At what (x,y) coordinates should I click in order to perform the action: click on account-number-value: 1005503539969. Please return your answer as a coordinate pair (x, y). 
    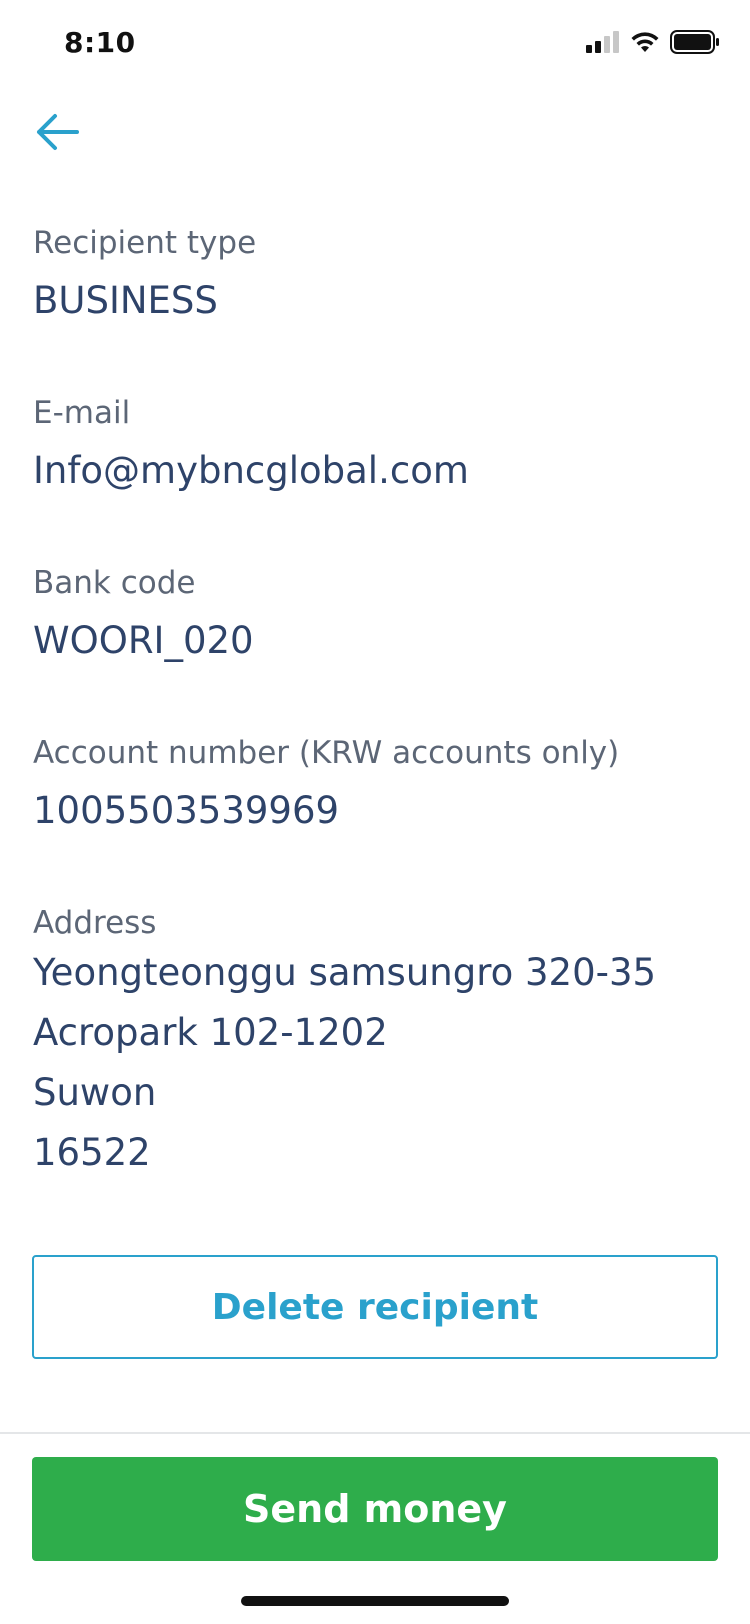
    Looking at the image, I should click on (186, 810).